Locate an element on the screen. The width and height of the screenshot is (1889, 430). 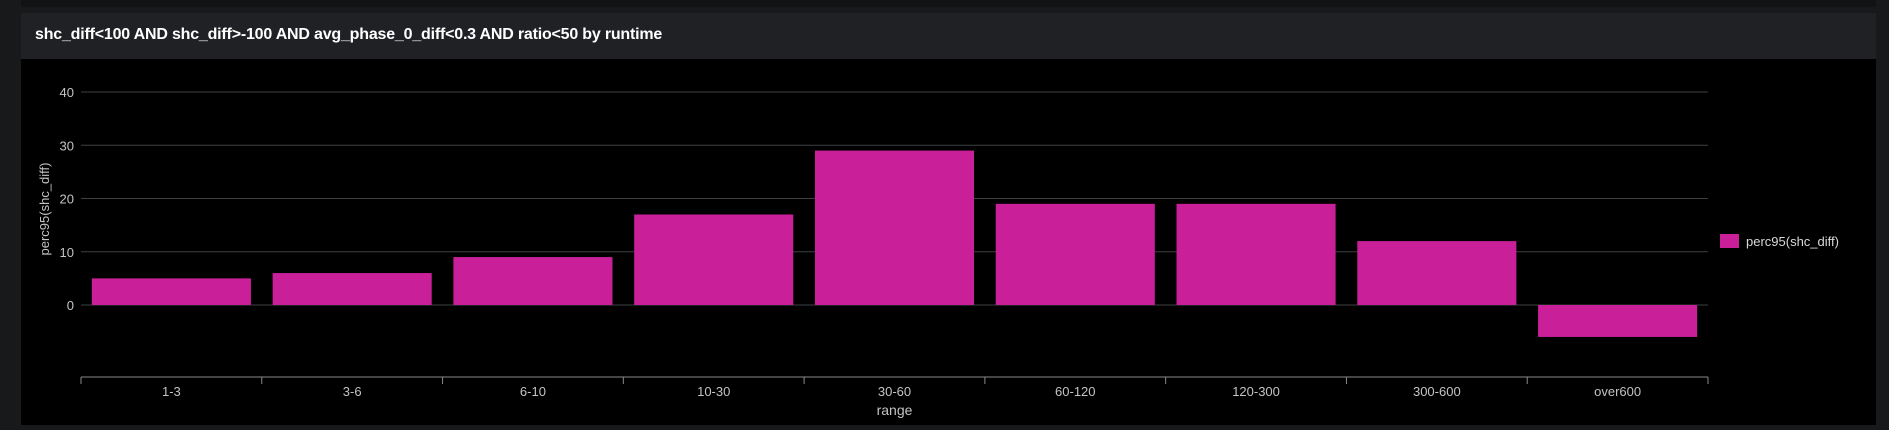
legend: perc95(shc_diff) is located at coordinates (1779, 241).